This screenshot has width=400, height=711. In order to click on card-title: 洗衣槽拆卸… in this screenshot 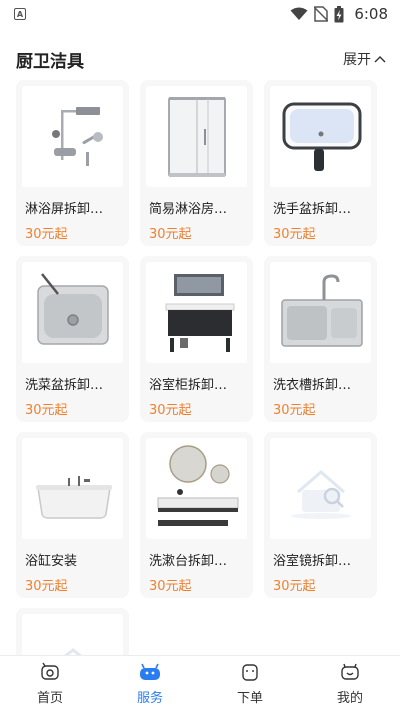, I will do `click(312, 385)`.